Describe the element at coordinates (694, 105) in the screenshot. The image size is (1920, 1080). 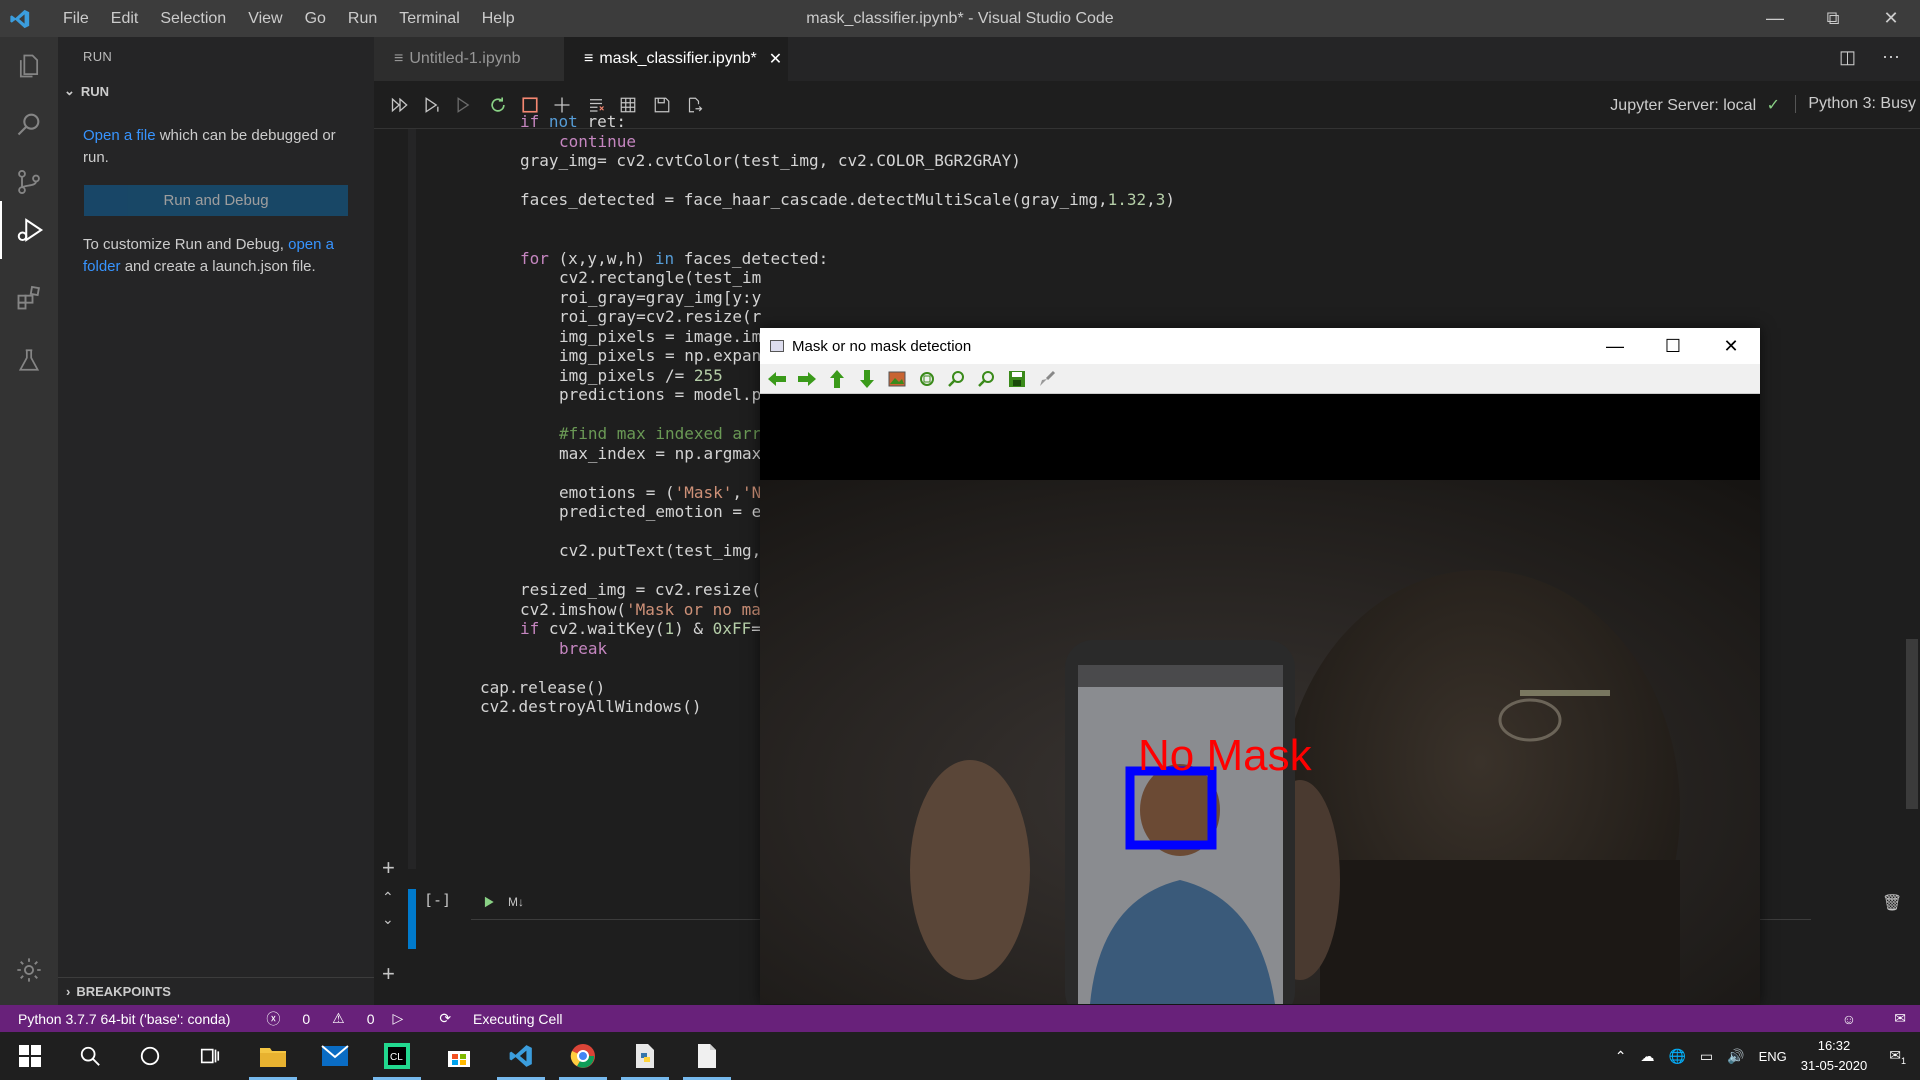
I see `export-icon` at that location.